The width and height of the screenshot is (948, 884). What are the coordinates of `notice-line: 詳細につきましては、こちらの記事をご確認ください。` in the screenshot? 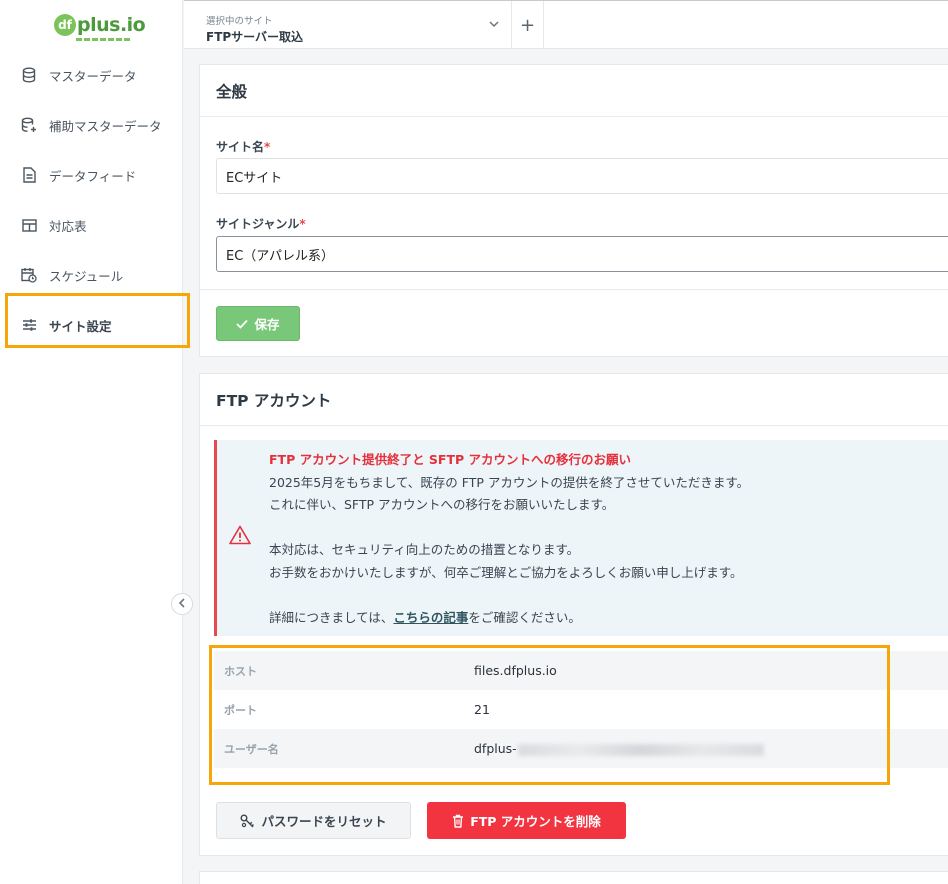 It's located at (509, 618).